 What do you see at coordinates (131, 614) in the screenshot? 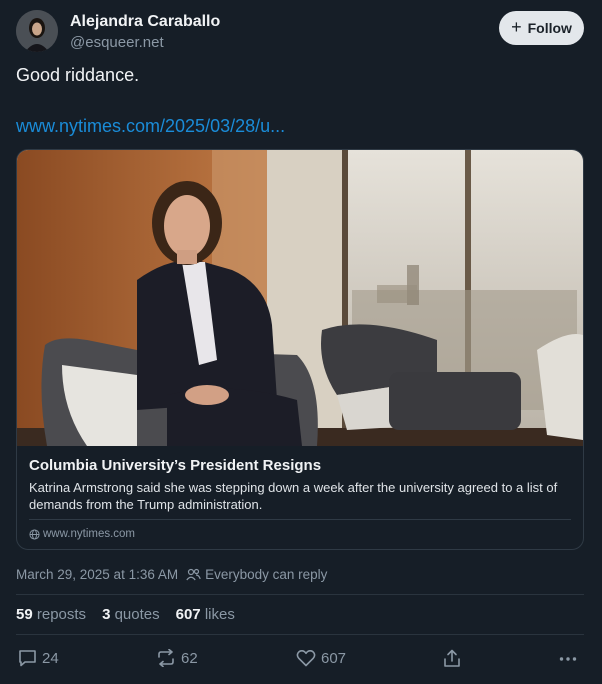
I see `quotes-stat: 3 quotes` at bounding box center [131, 614].